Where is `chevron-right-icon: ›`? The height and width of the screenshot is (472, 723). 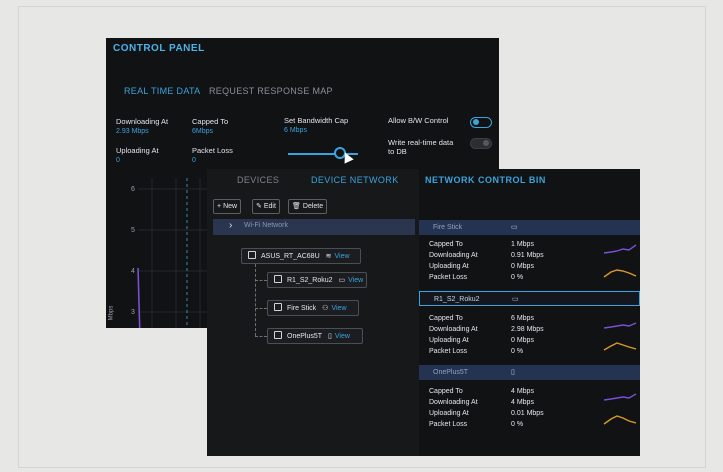 chevron-right-icon: › is located at coordinates (230, 225).